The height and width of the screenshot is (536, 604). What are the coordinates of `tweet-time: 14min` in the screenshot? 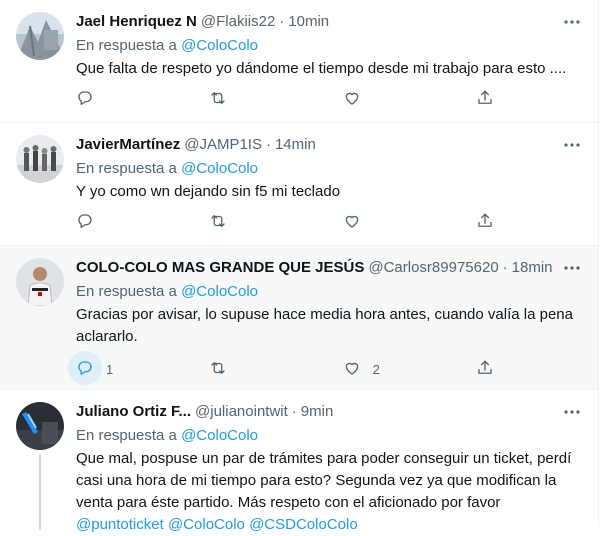 It's located at (295, 145).